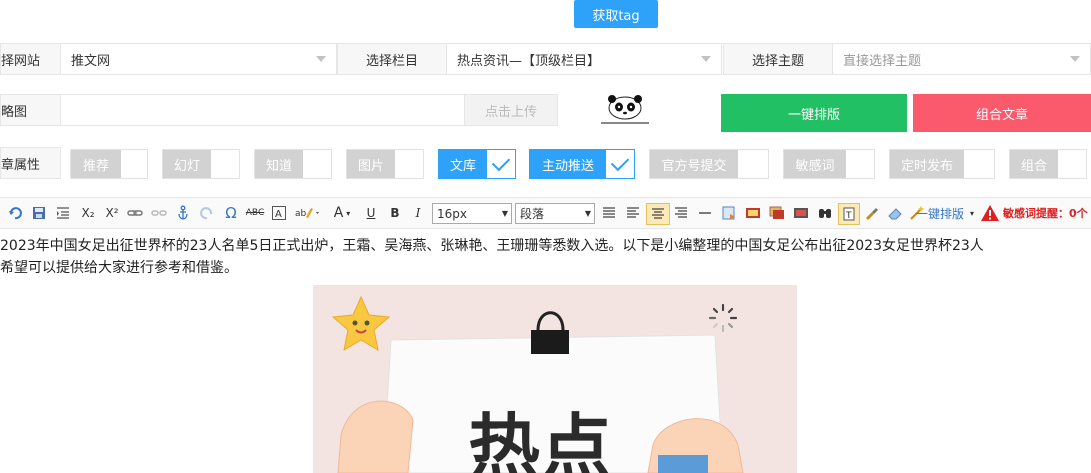  What do you see at coordinates (777, 213) in the screenshot?
I see `multi-image-icon` at bounding box center [777, 213].